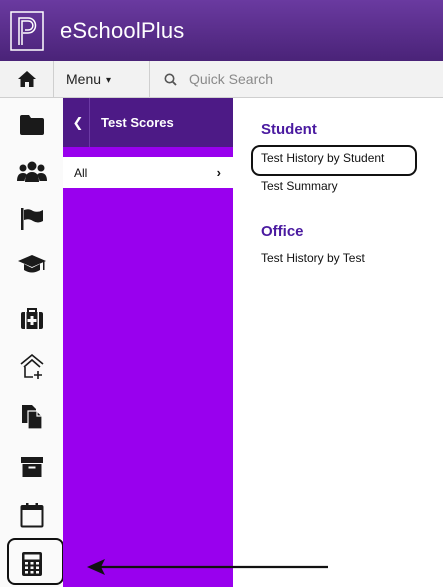  I want to click on graduation-cap-icon, so click(31, 264).